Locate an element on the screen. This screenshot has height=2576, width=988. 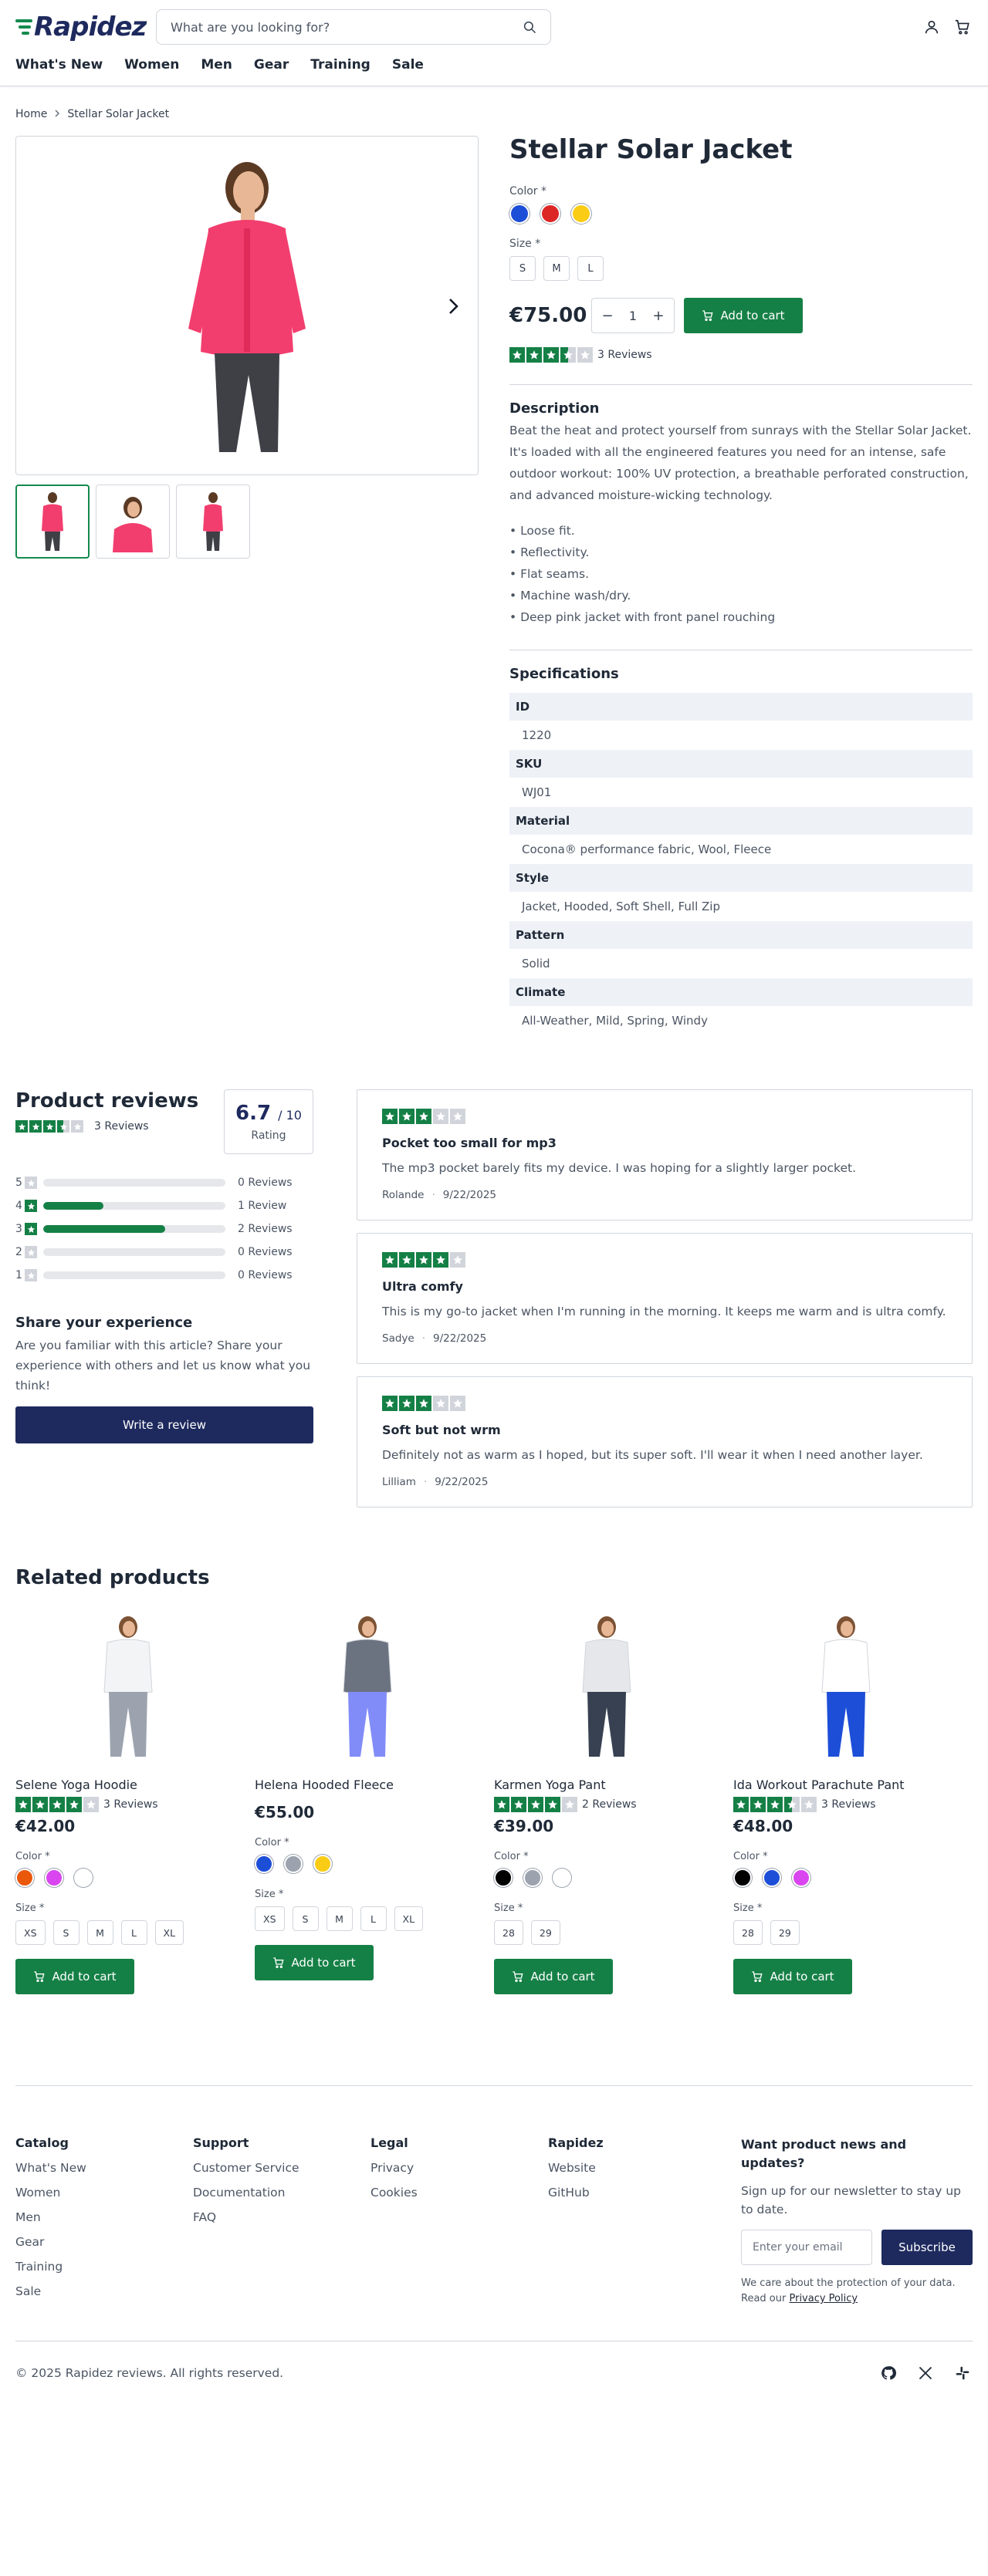
footer-link: Men is located at coordinates (104, 2217).